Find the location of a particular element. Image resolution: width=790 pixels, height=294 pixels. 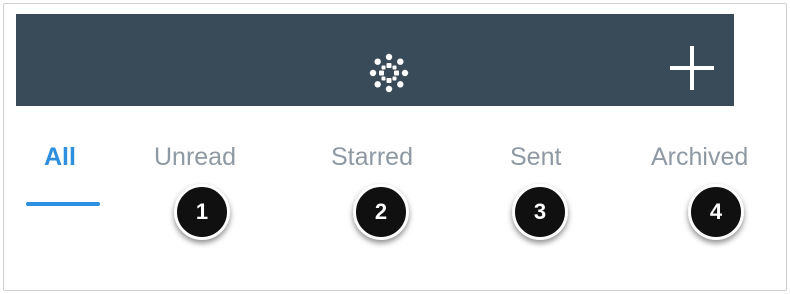

canvas-logo-icon is located at coordinates (389, 73).